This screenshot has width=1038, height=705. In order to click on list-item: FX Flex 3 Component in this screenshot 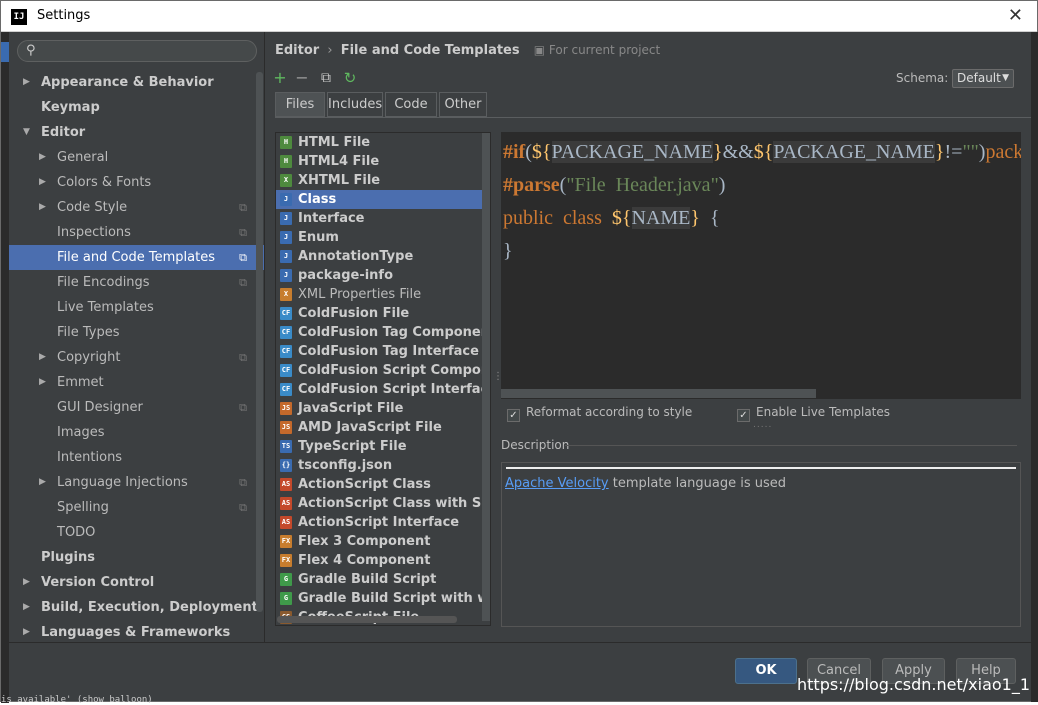, I will do `click(383, 541)`.